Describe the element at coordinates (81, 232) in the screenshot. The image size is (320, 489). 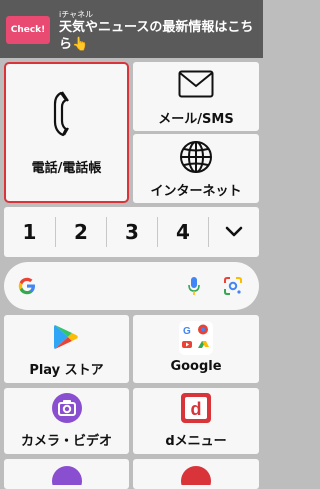
I see `number-key-2: 2` at that location.